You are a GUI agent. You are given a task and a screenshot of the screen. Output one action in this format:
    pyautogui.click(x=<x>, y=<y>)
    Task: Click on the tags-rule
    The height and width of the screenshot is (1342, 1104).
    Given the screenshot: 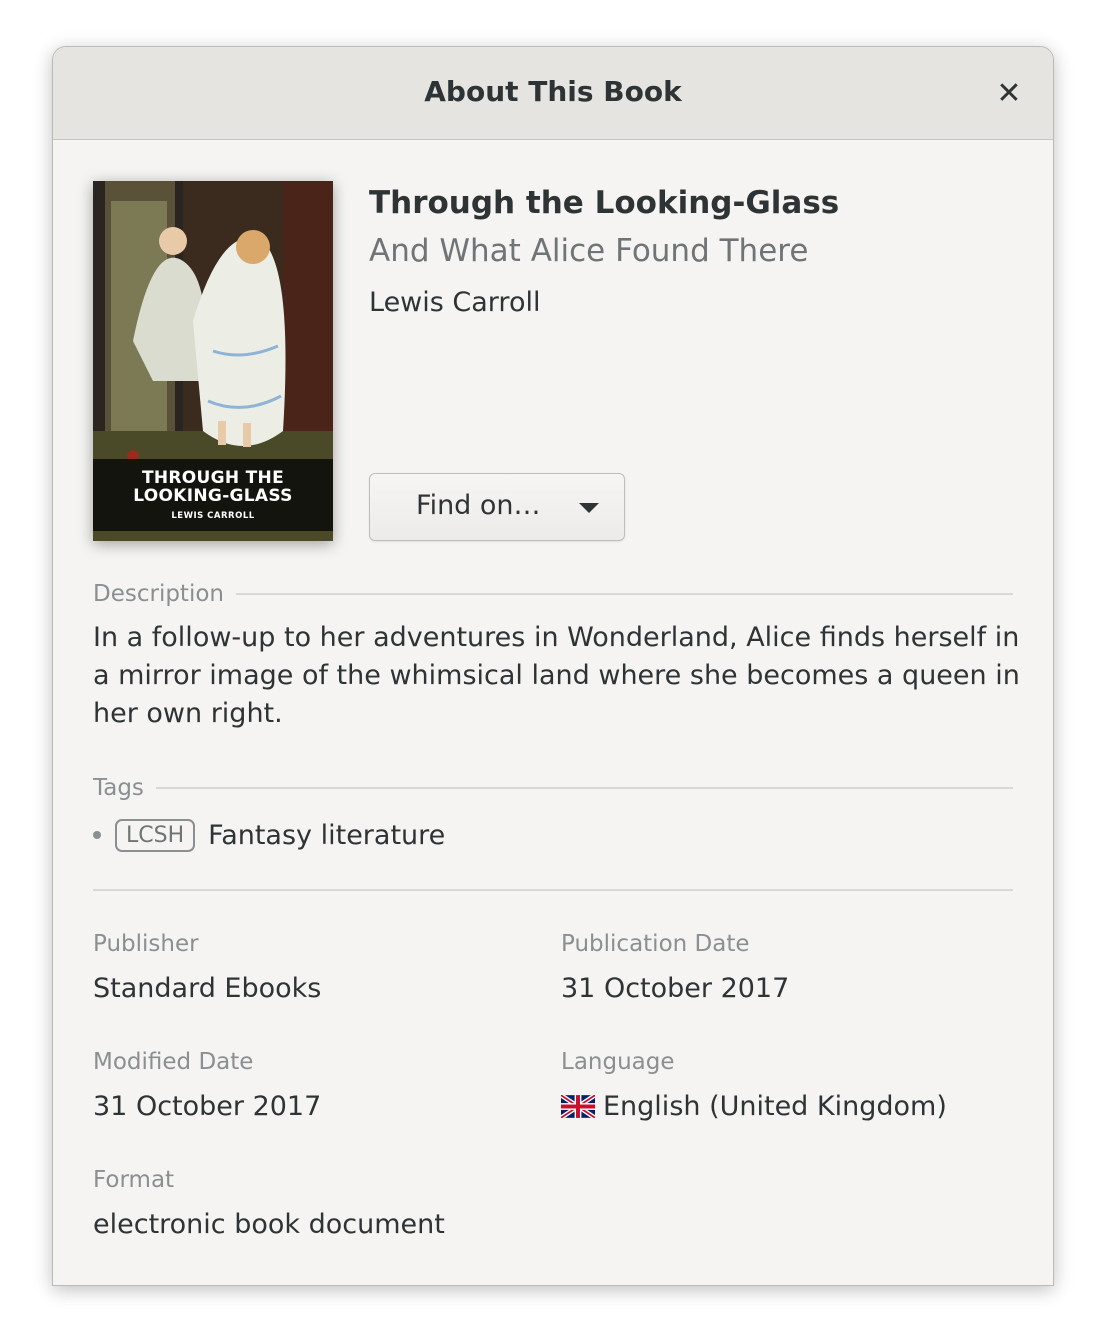 What is the action you would take?
    pyautogui.click(x=584, y=788)
    